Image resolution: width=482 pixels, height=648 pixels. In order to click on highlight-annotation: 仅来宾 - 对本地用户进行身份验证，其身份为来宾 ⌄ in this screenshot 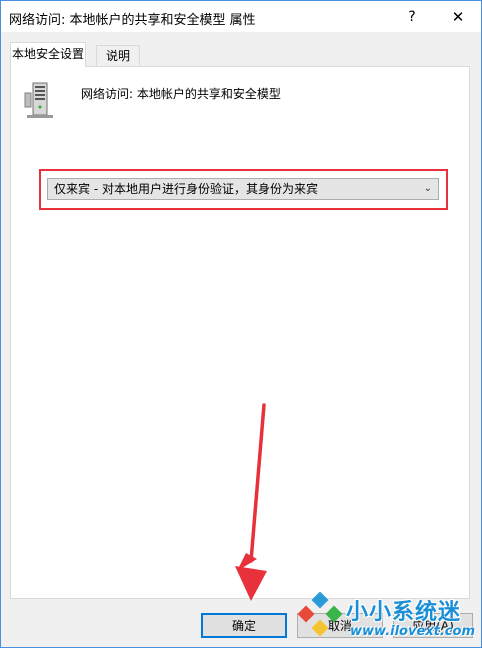, I will do `click(243, 189)`.